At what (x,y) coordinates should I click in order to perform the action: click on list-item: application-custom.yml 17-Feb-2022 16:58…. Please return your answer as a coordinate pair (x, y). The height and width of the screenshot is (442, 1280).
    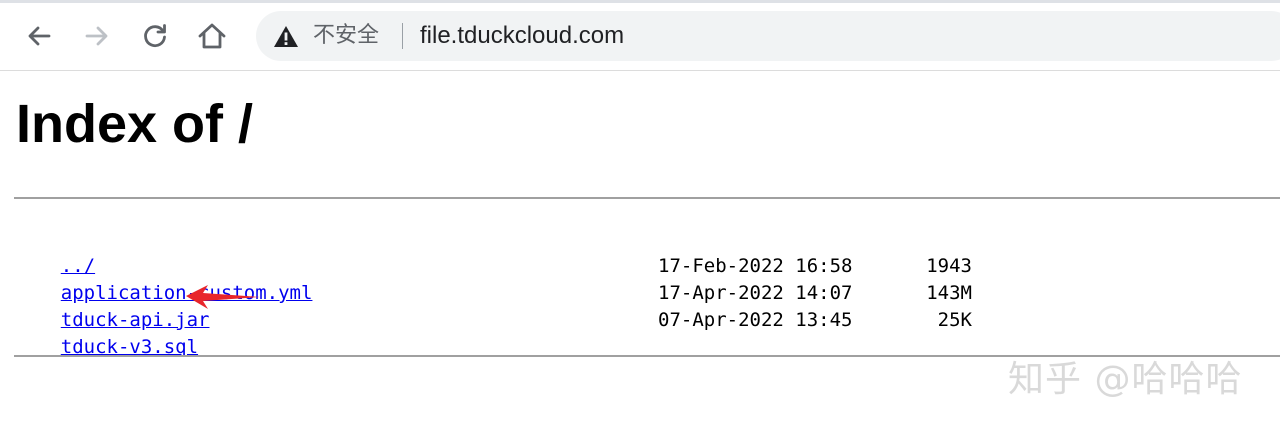
    Looking at the image, I should click on (493, 278).